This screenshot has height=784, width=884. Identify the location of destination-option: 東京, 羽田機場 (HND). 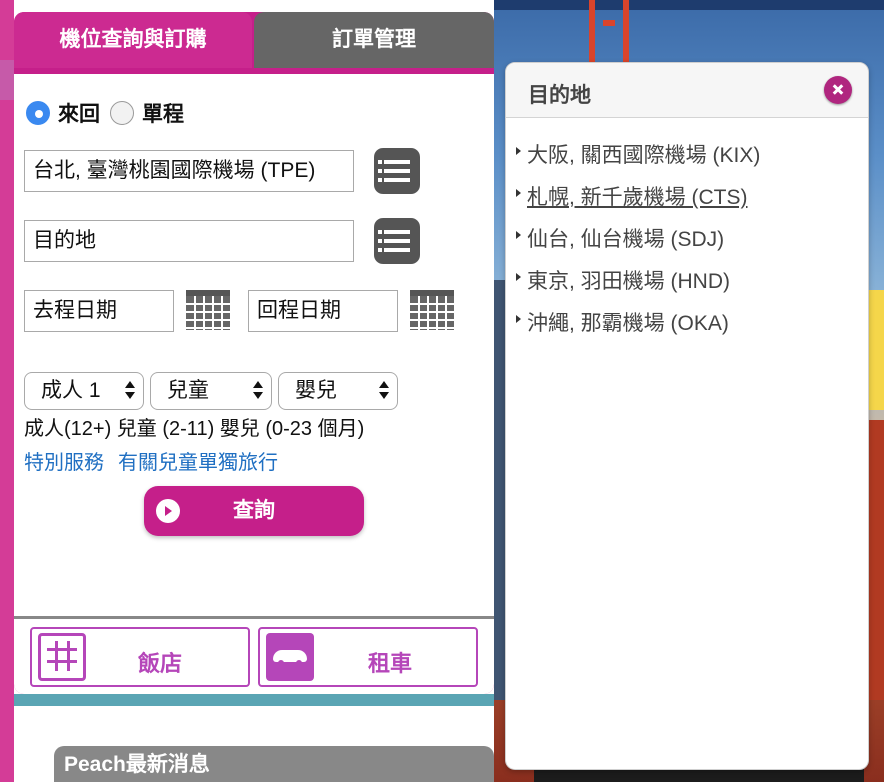
(638, 286).